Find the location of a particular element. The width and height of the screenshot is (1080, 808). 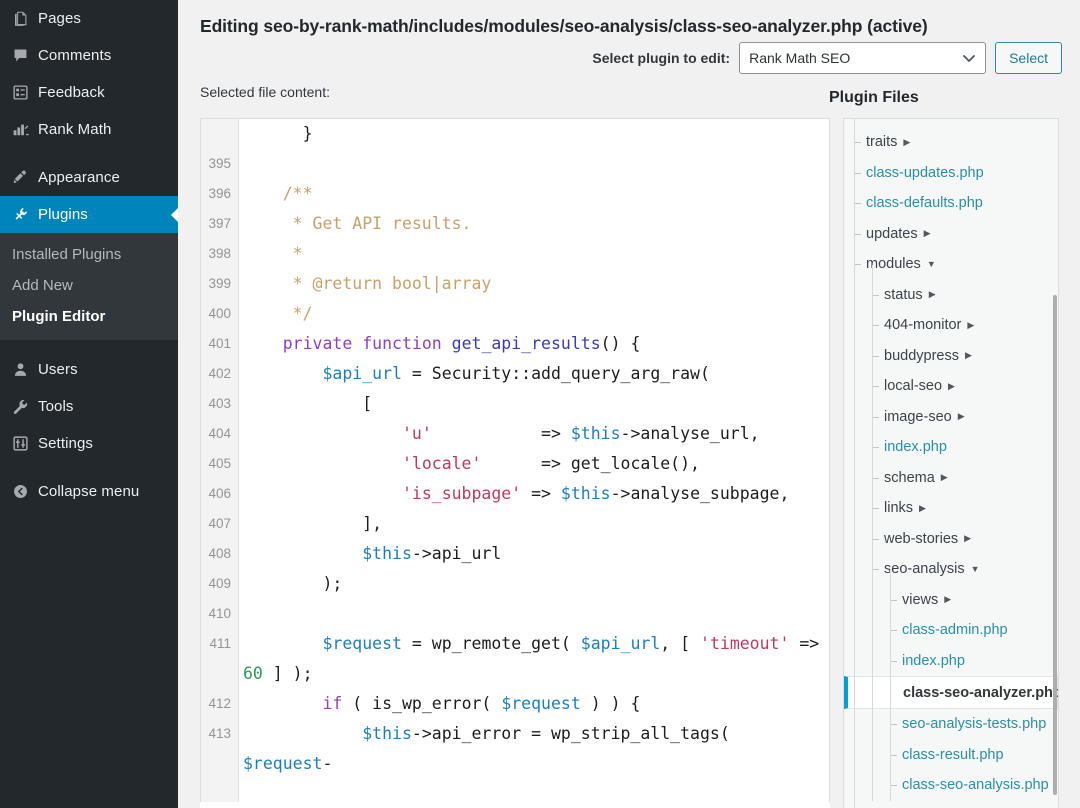

select-plugin-label: Select plugin to edit: is located at coordinates (661, 58).